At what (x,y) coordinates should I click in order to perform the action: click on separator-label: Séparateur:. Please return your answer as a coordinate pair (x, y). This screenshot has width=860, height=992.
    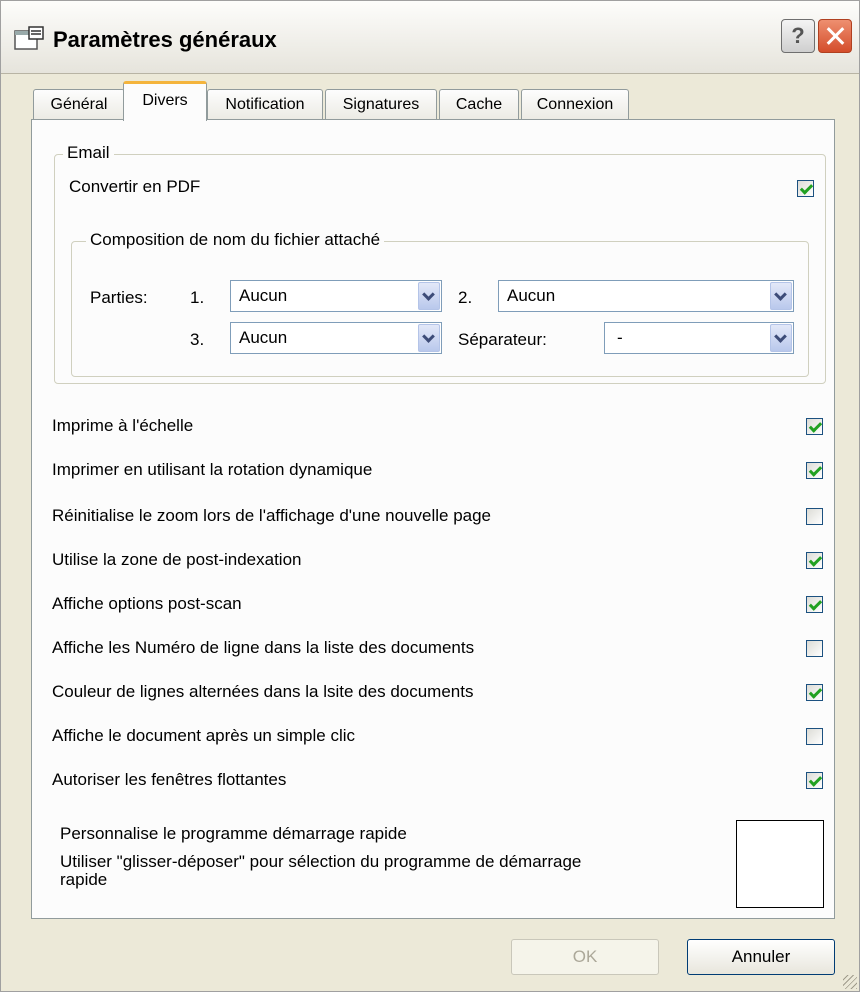
    Looking at the image, I should click on (502, 339).